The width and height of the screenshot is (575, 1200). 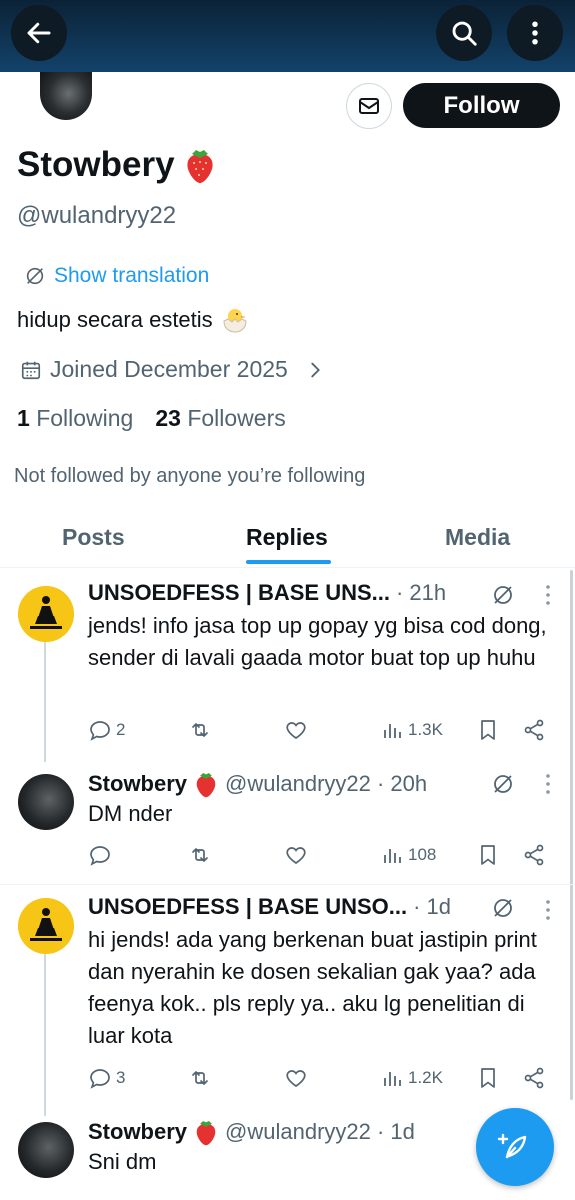 I want to click on views-button: 1.2K, so click(x=411, y=1078).